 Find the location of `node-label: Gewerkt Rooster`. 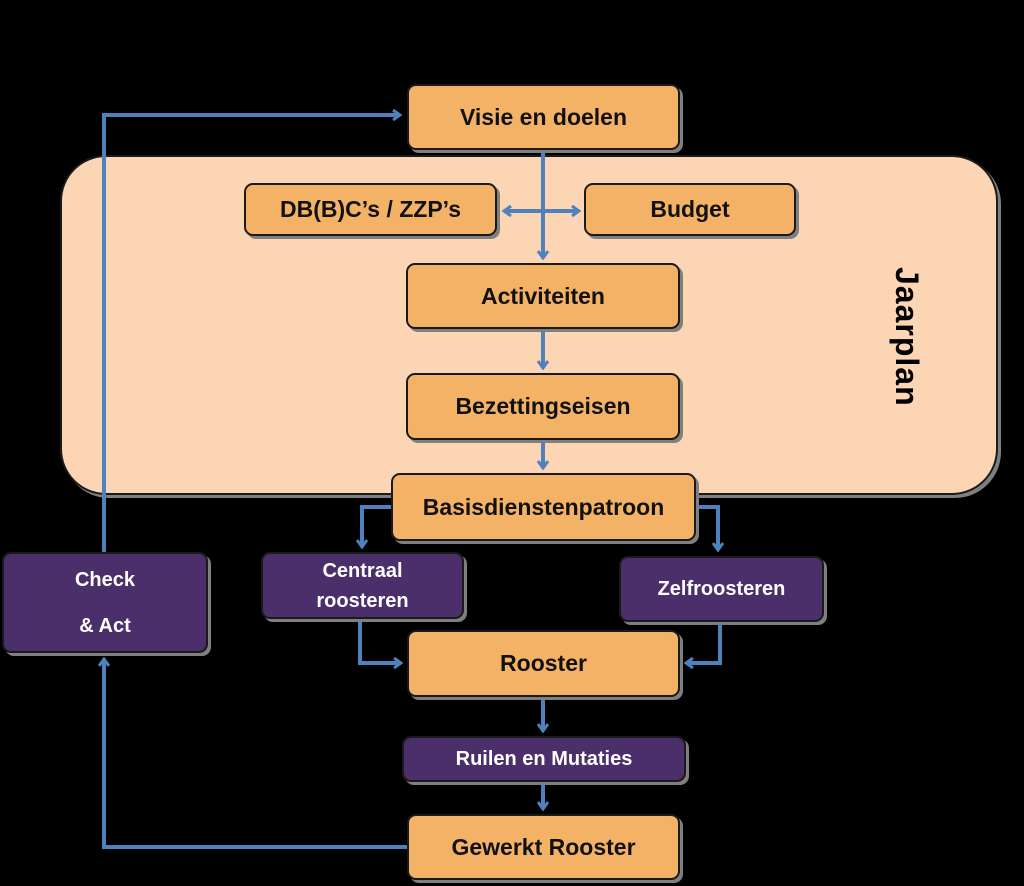

node-label: Gewerkt Rooster is located at coordinates (543, 846).